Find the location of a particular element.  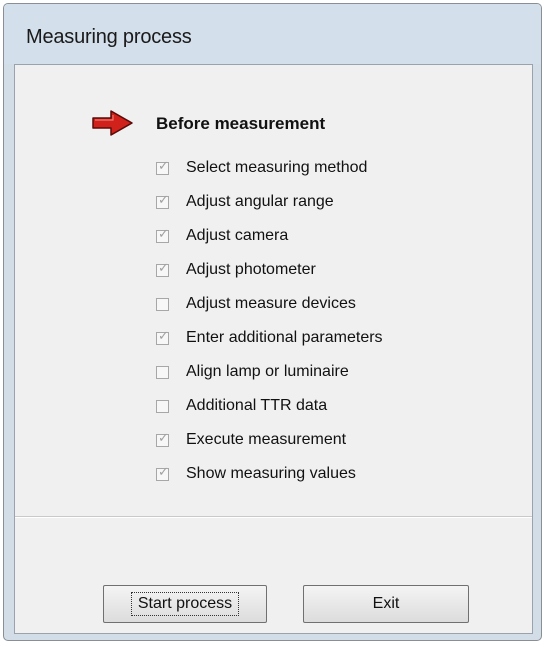

start-process-button: Start process is located at coordinates (185, 604).